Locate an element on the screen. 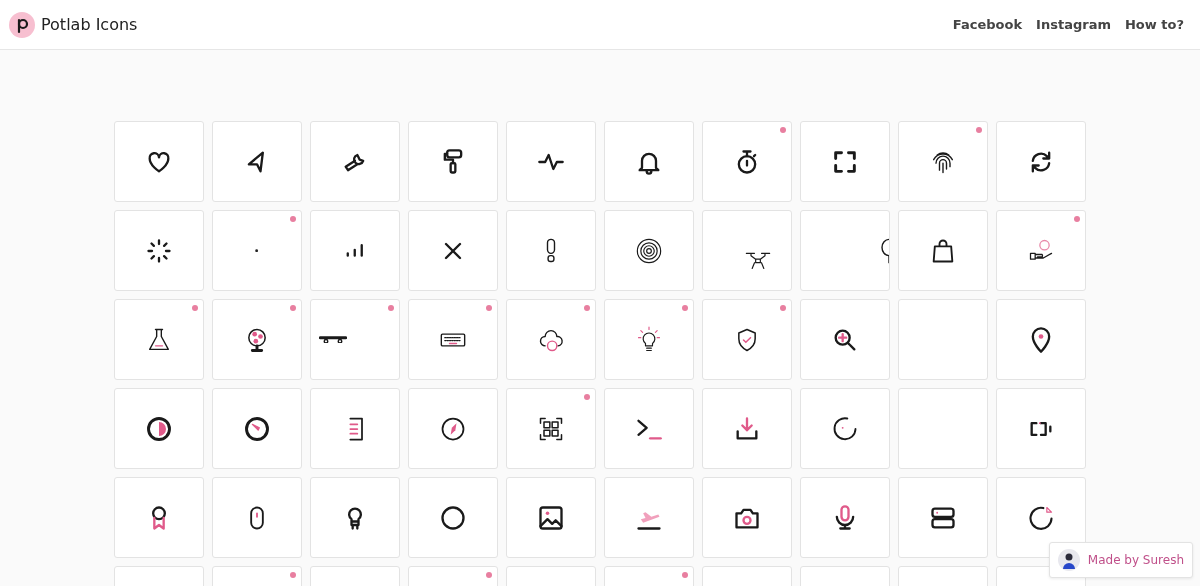 This screenshot has height=586, width=1200. logo-icon is located at coordinates (22, 24).